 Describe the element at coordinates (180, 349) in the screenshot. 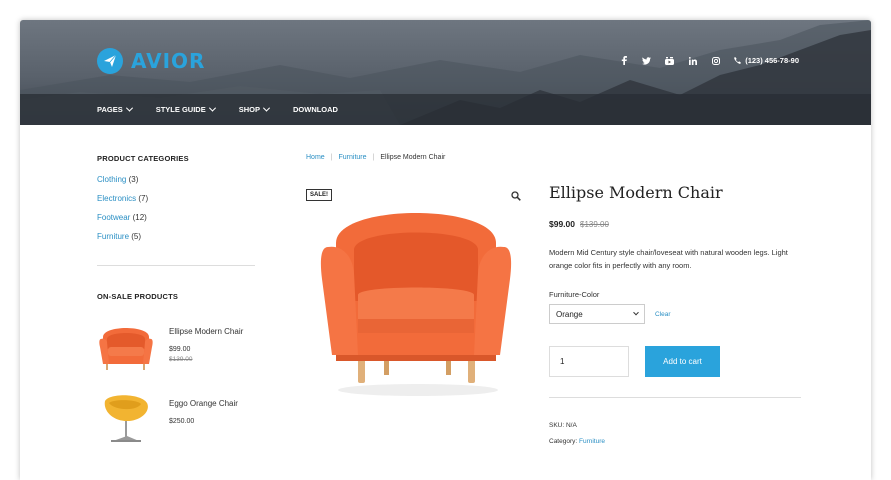

I see `sale-product-price: $99.00` at that location.